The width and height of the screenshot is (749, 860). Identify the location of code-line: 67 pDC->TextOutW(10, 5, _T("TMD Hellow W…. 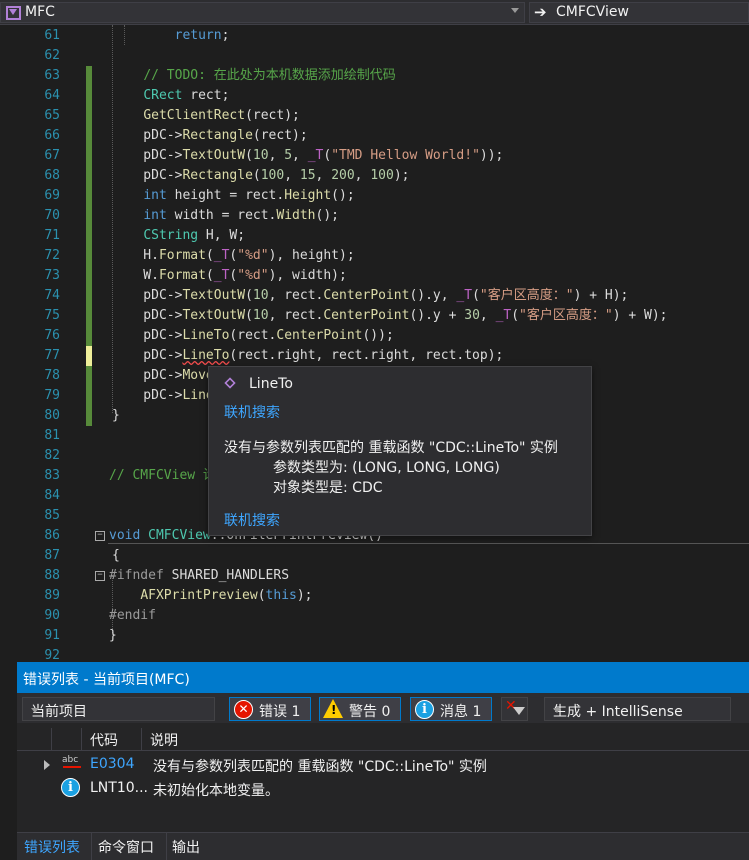
(374, 156).